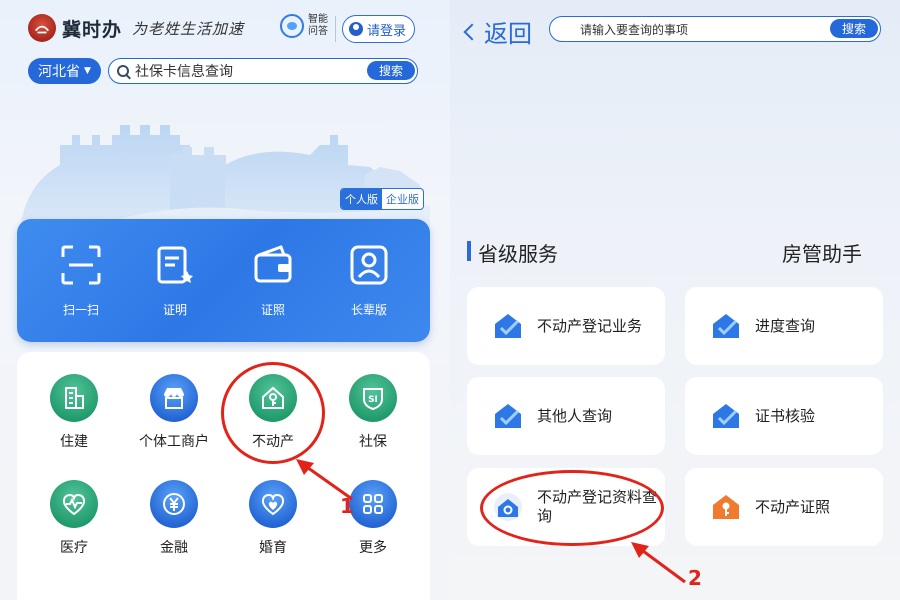  I want to click on business-version-tab: 企业版, so click(402, 199).